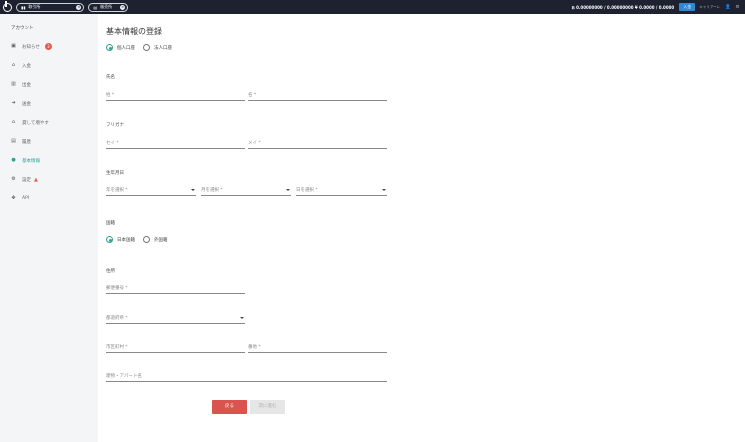 The height and width of the screenshot is (442, 745). I want to click on sidebar-item-label: 送金, so click(26, 104).